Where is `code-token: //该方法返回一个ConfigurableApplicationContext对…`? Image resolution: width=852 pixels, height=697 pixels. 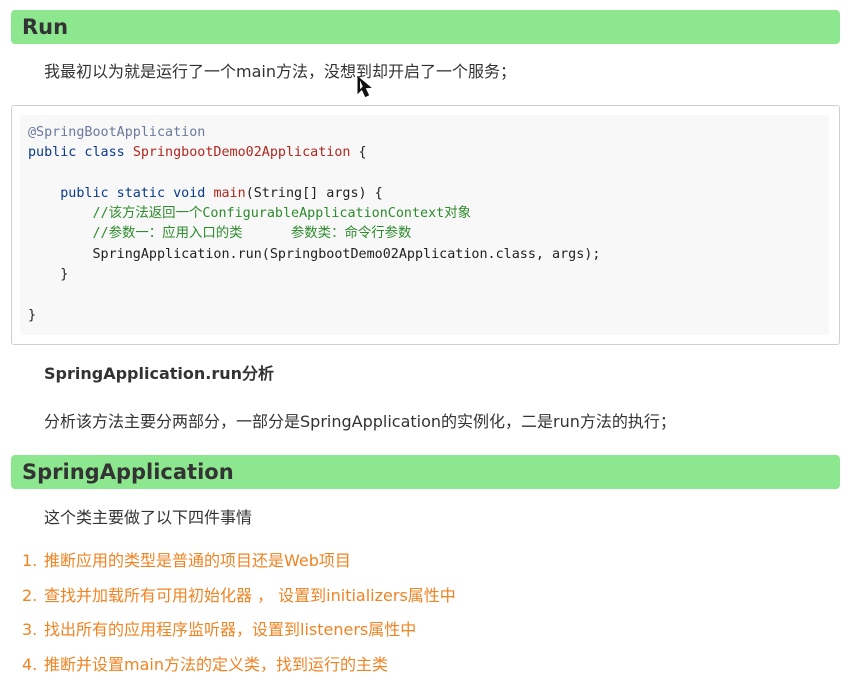 code-token: //该方法返回一个ConfigurableApplicationContext对… is located at coordinates (249, 214).